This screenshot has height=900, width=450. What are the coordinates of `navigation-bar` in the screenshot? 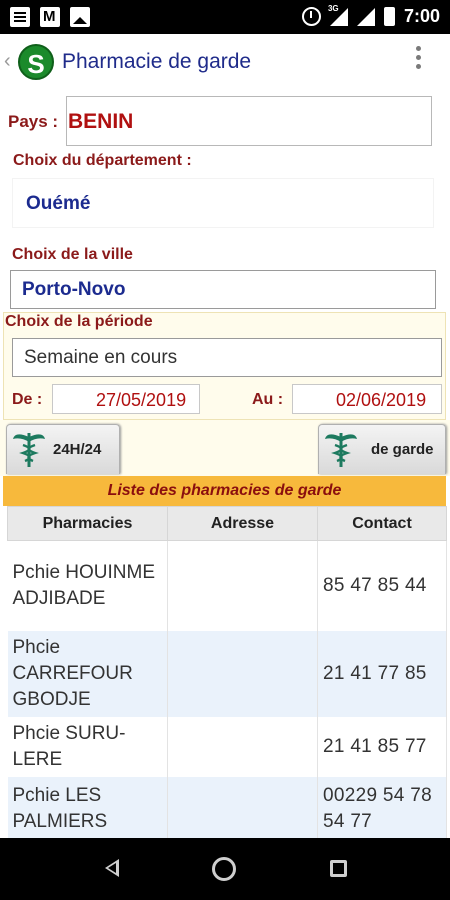 It's located at (225, 869).